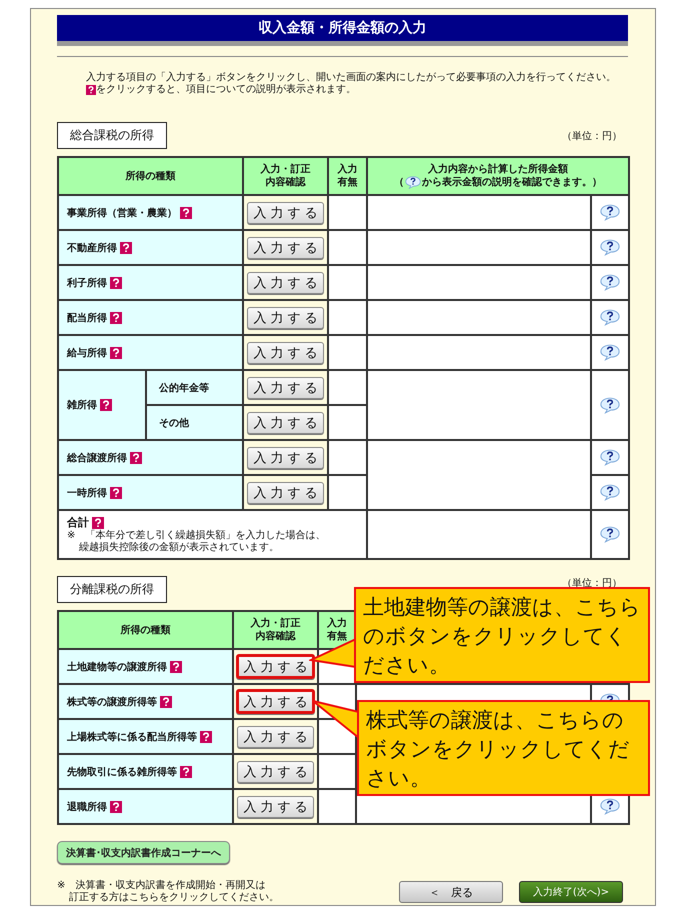 This screenshot has height=913, width=700. Describe the element at coordinates (87, 807) in the screenshot. I see `income-type-label: 退職所得` at that location.